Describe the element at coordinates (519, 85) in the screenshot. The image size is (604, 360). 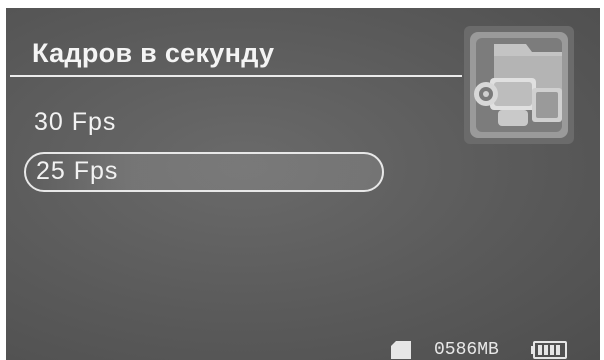
I see `video-camera-icon` at that location.